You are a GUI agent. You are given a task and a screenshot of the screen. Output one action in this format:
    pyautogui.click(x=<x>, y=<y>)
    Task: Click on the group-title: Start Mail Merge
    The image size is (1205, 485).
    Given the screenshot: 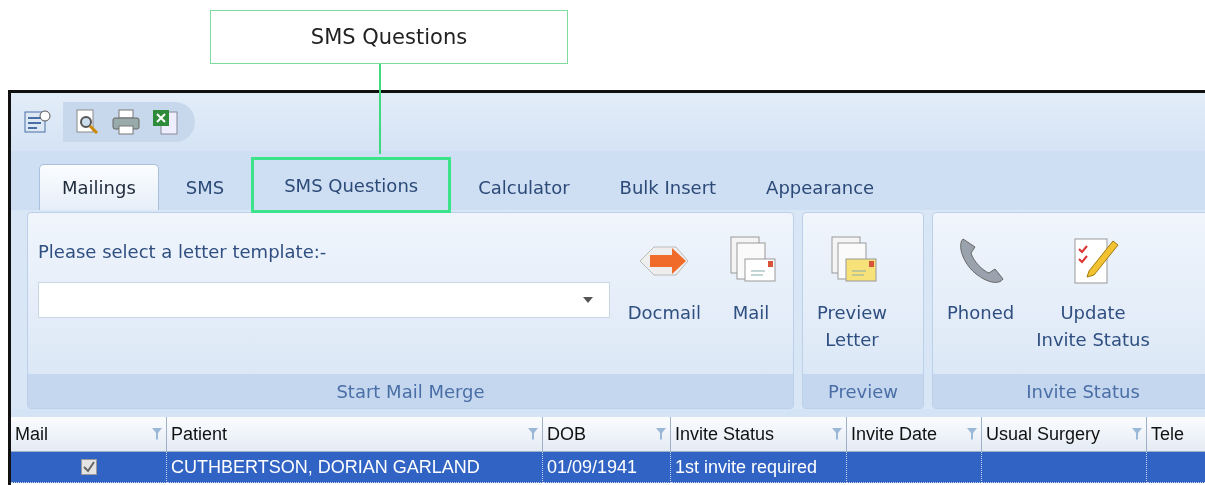 What is the action you would take?
    pyautogui.click(x=410, y=391)
    